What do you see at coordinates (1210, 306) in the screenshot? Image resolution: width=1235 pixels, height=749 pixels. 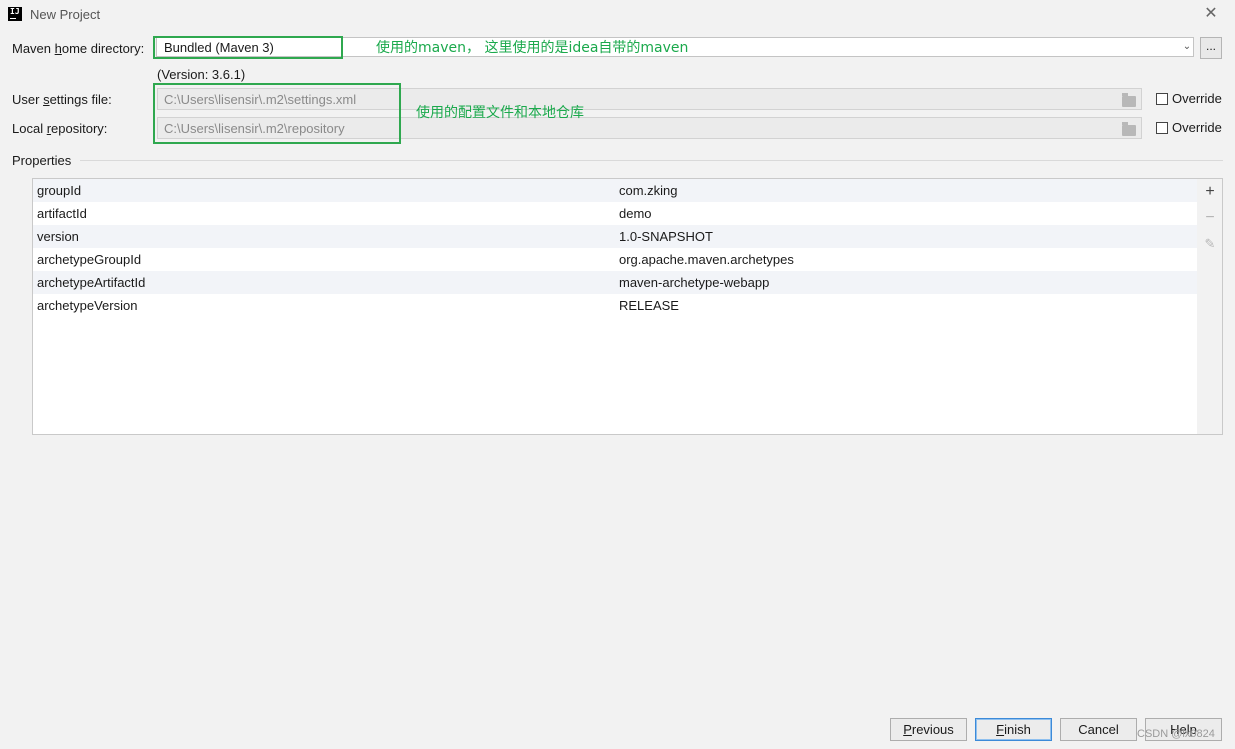 I see `properties-toolbar: + − ✎` at bounding box center [1210, 306].